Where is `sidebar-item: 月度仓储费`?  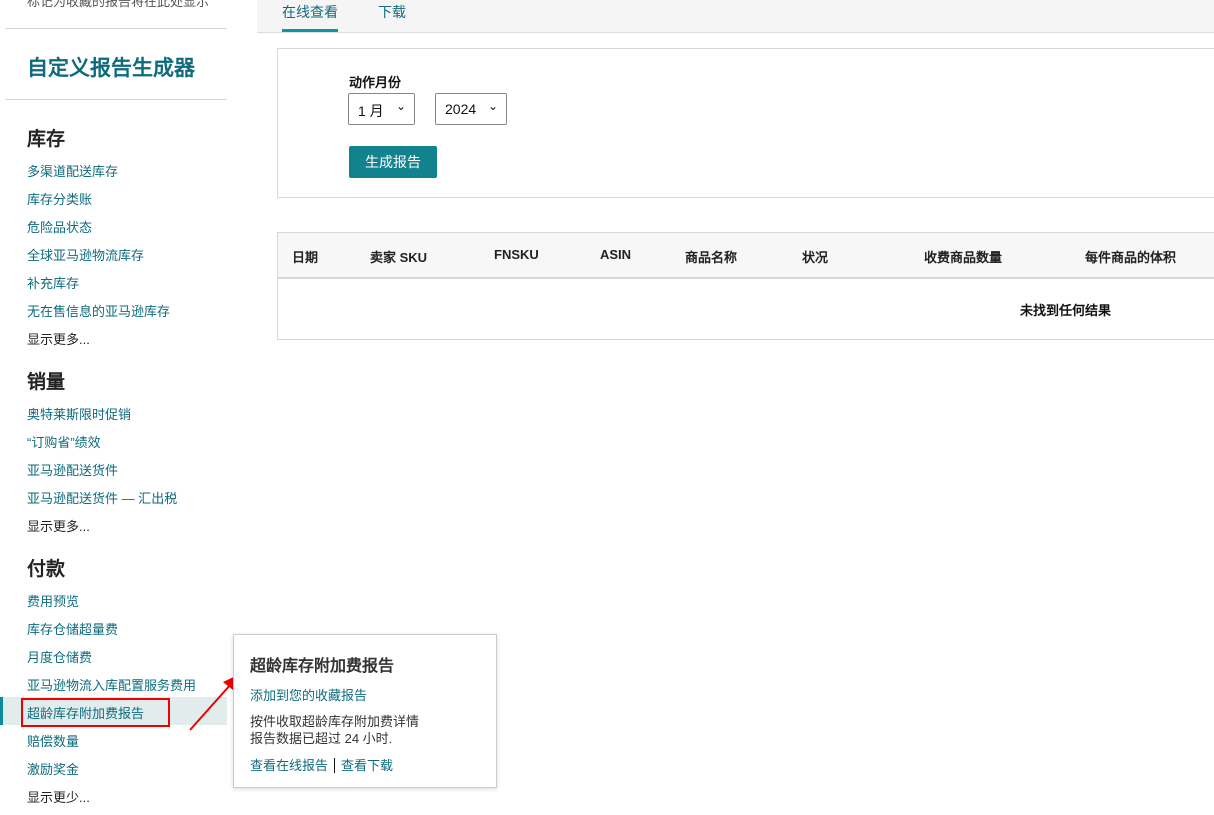 sidebar-item: 月度仓储费 is located at coordinates (59, 656).